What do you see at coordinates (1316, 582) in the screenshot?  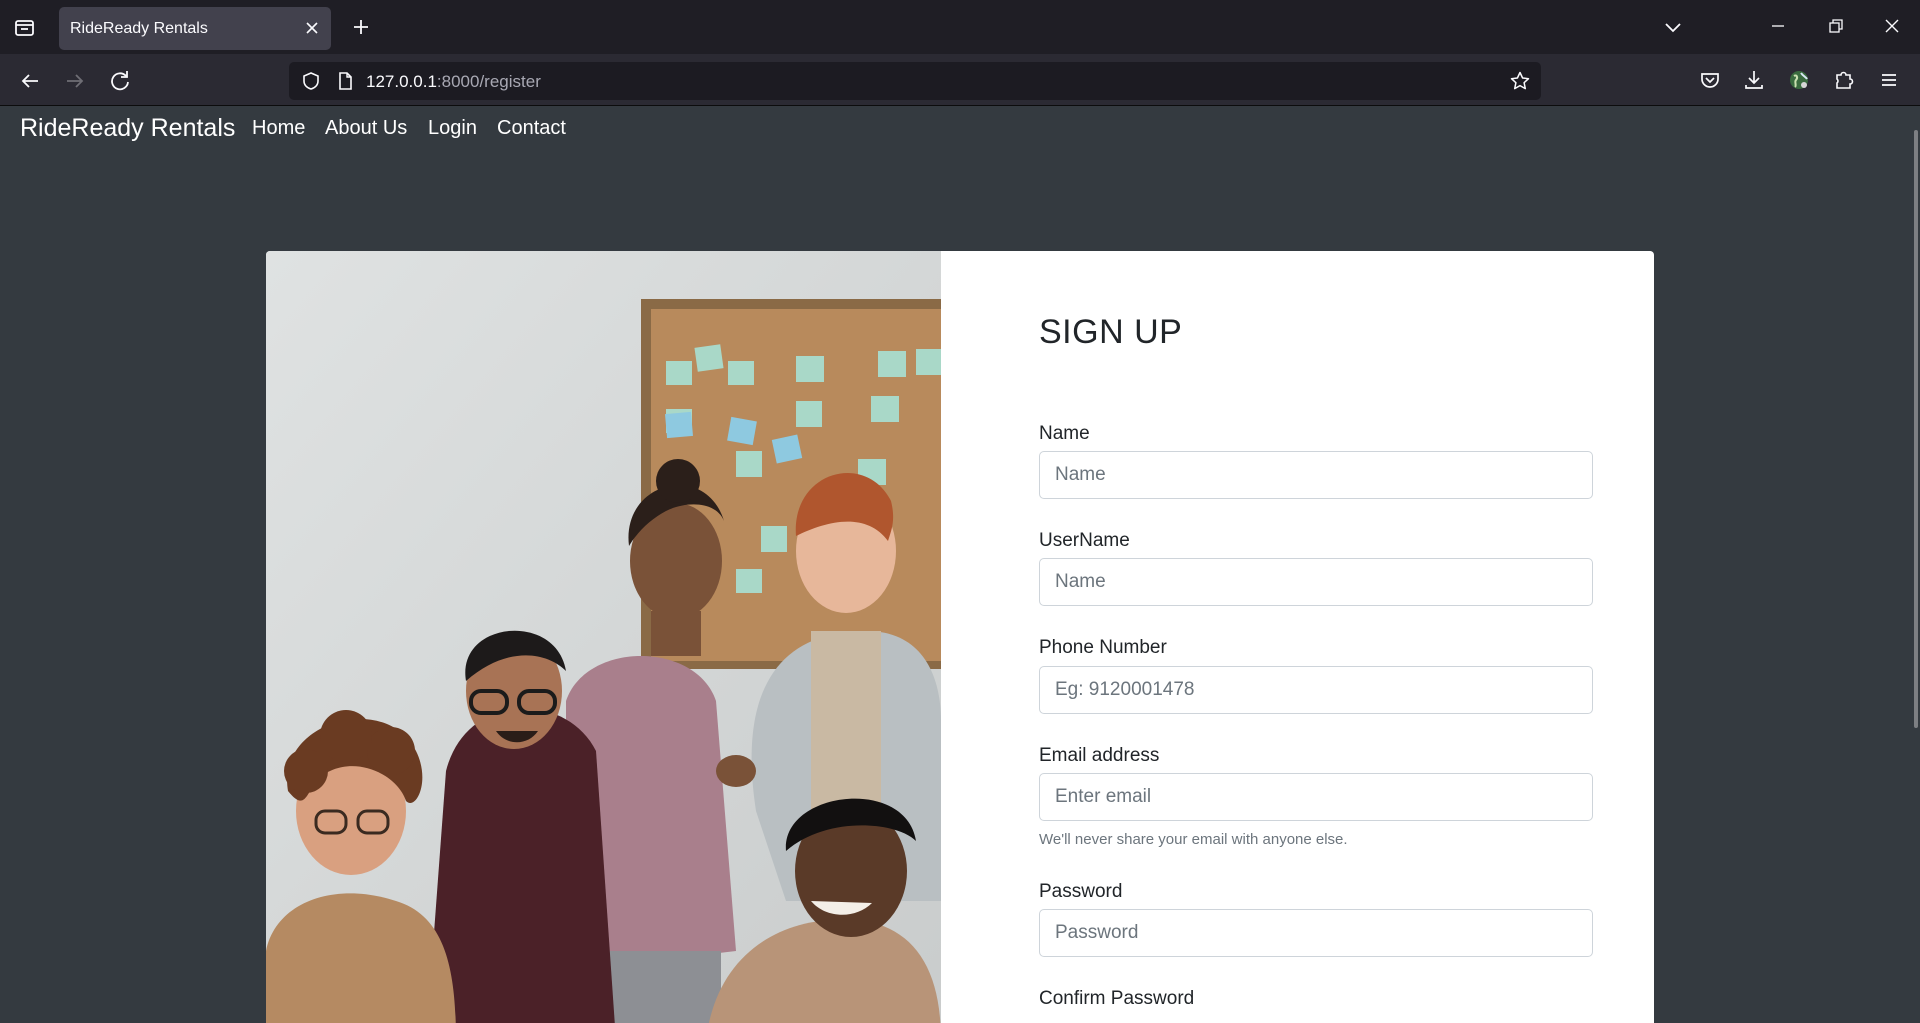 I see `username-input` at bounding box center [1316, 582].